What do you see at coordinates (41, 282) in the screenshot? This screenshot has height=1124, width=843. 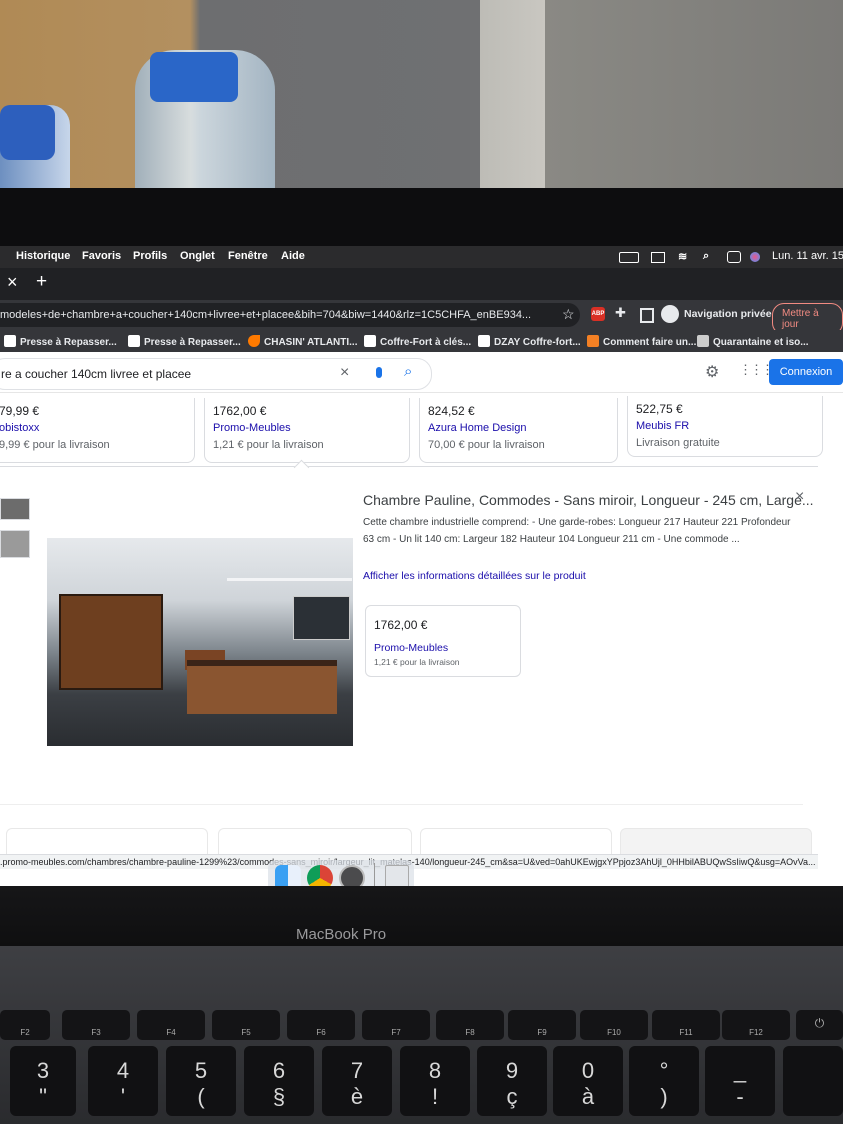 I see `new-tab-icon: +` at bounding box center [41, 282].